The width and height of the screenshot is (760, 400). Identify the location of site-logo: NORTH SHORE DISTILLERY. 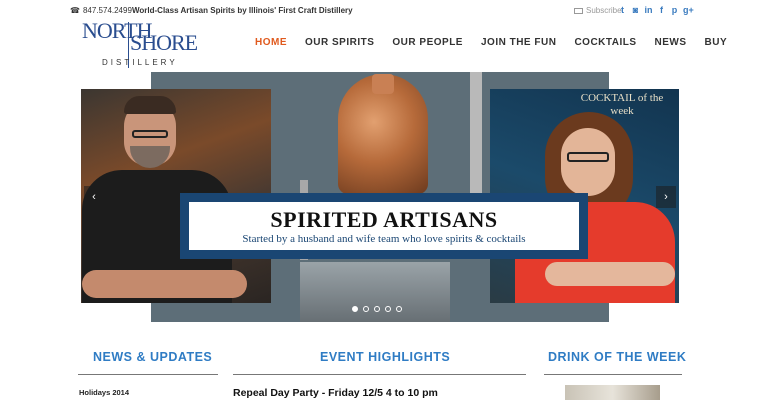
(140, 44).